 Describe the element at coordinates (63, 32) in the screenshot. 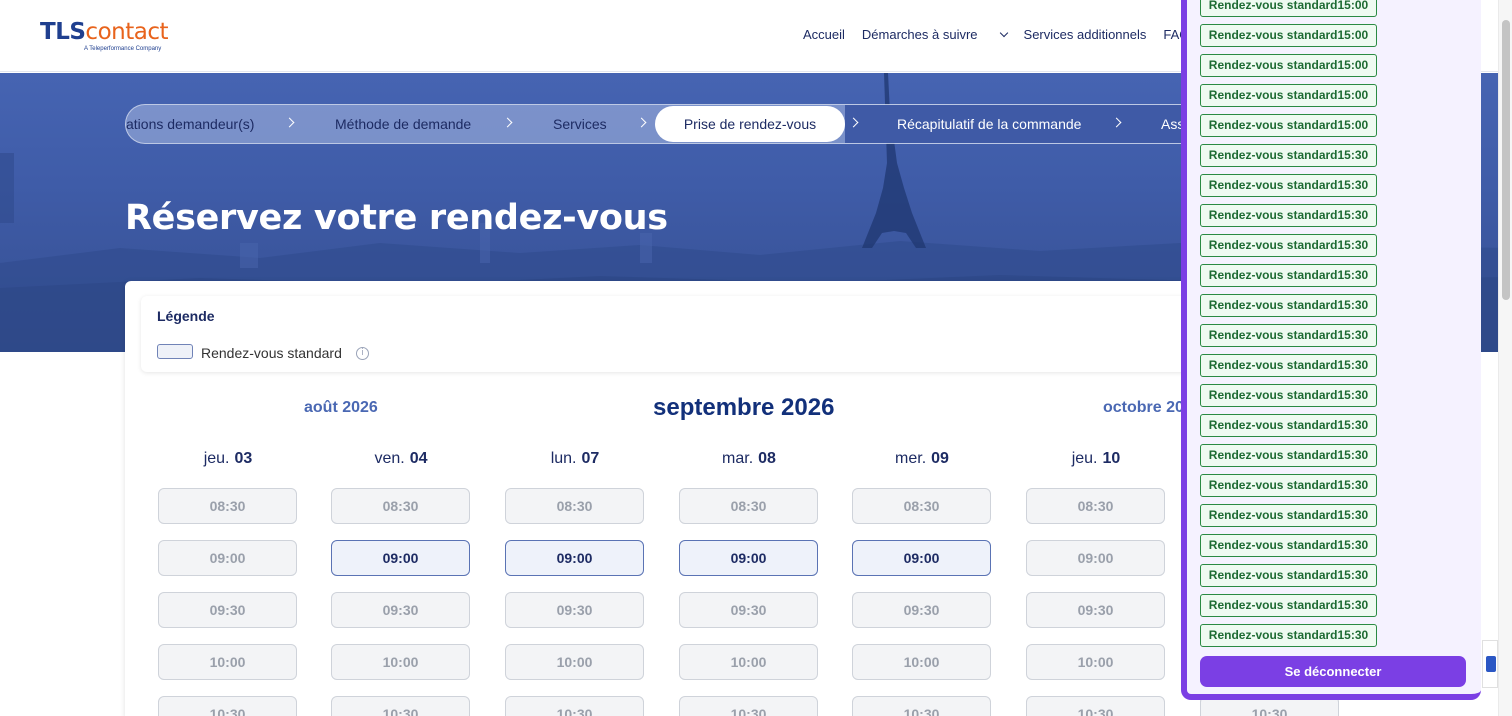

I see `logo-tls-text: TLS` at that location.